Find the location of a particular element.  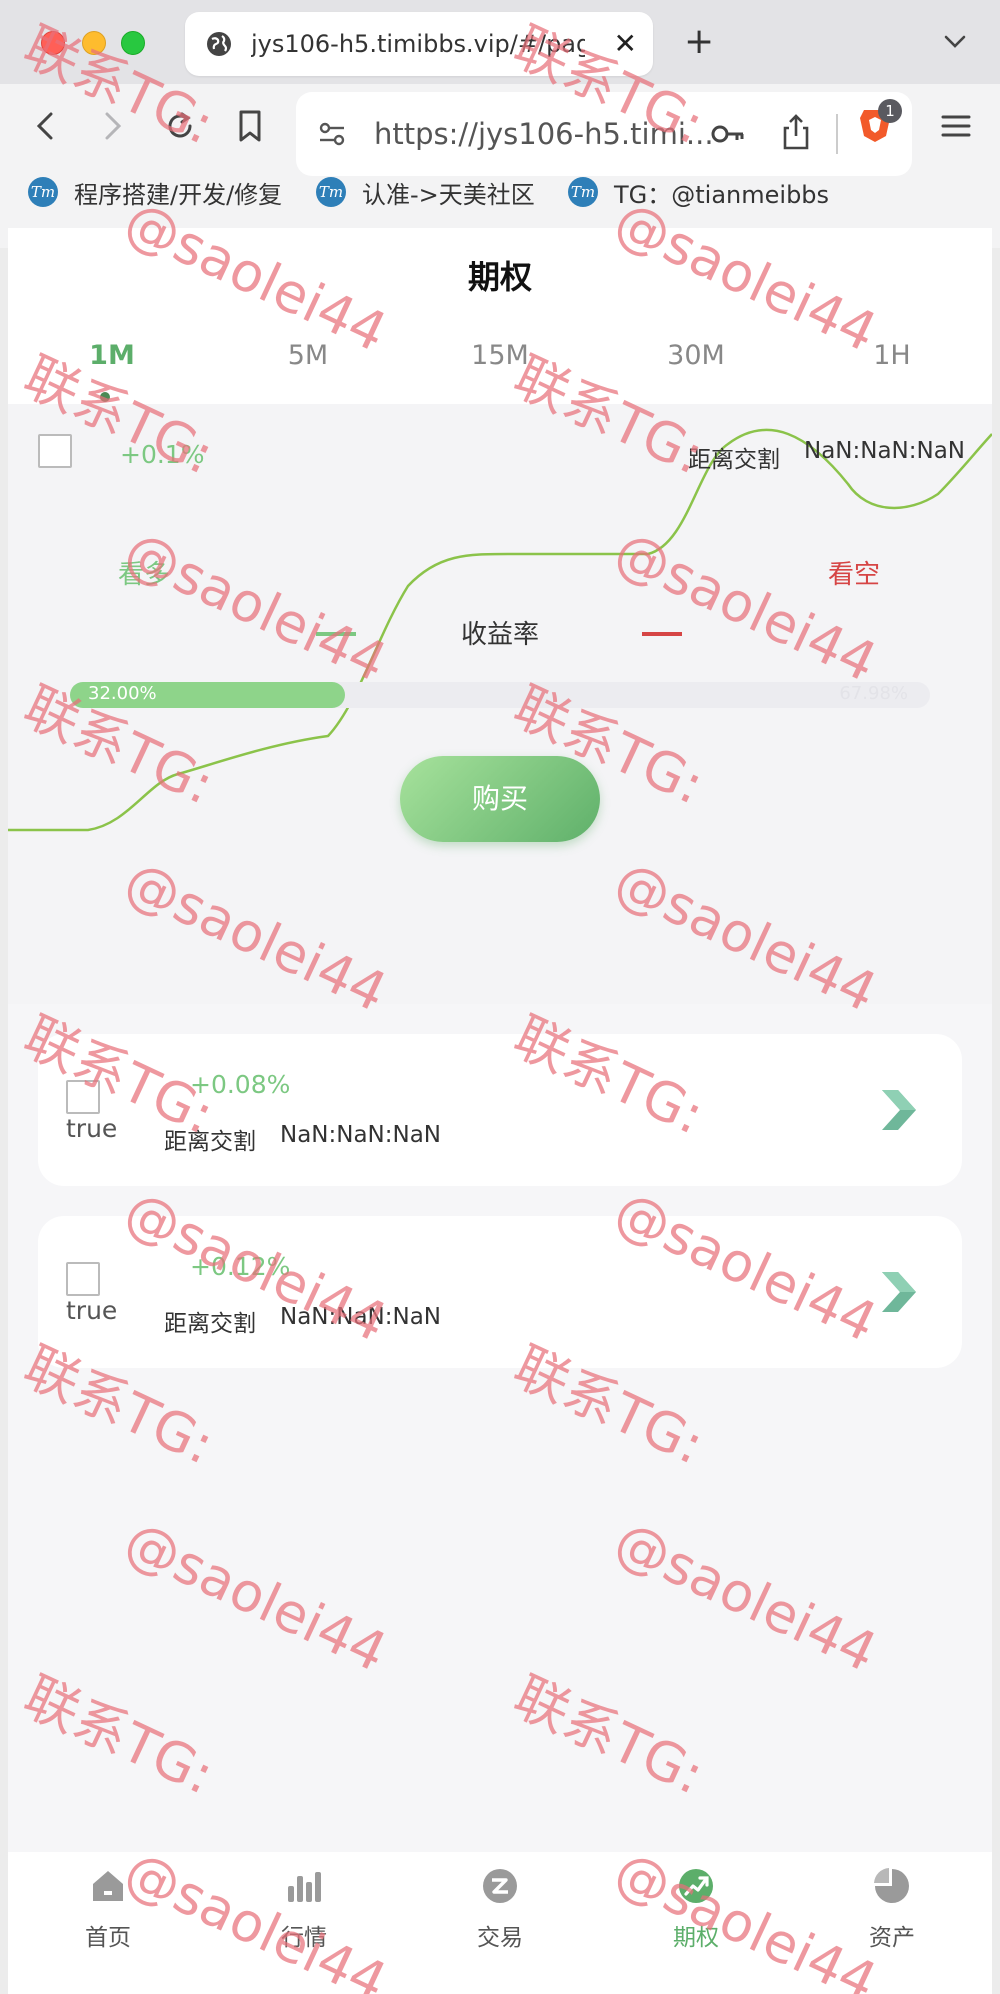

bookmark-label: TG：@tianmeibbs is located at coordinates (722, 194).